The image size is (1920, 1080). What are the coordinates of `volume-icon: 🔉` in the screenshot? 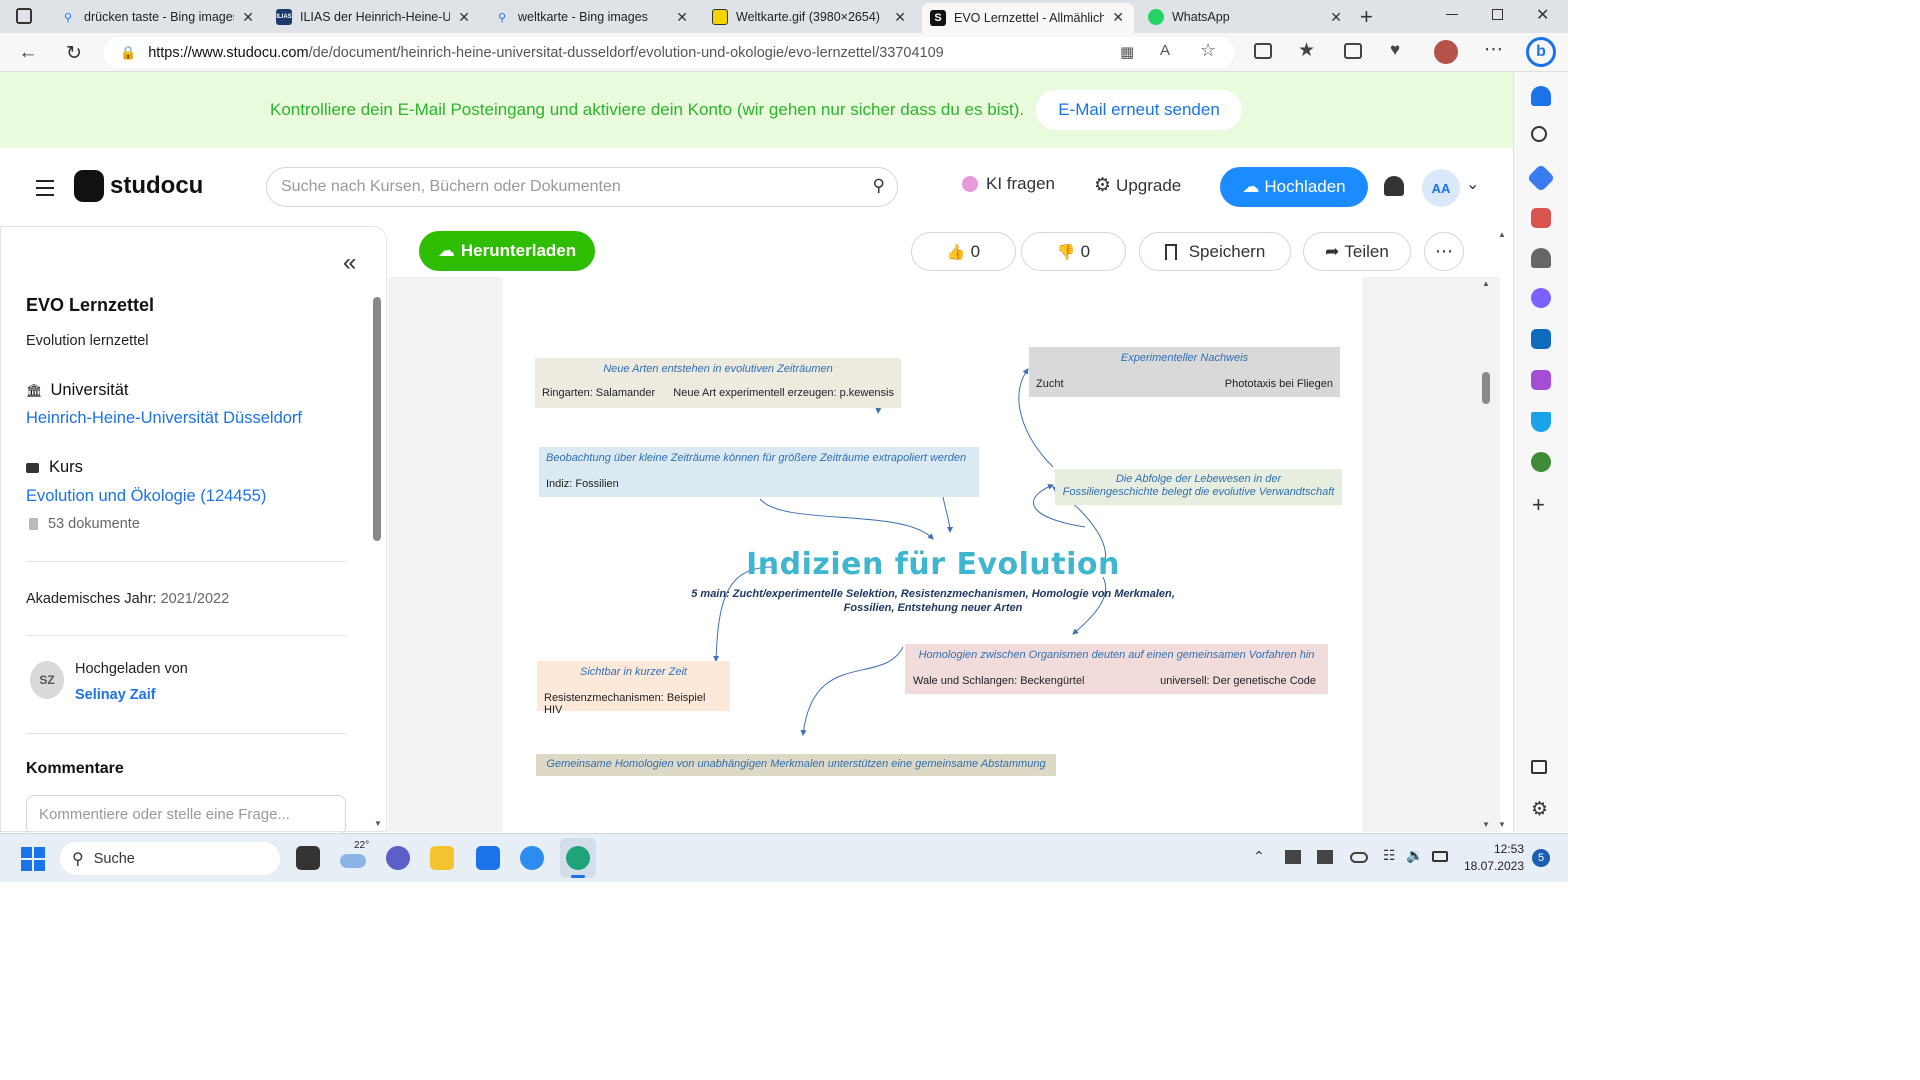 It's located at (1414, 855).